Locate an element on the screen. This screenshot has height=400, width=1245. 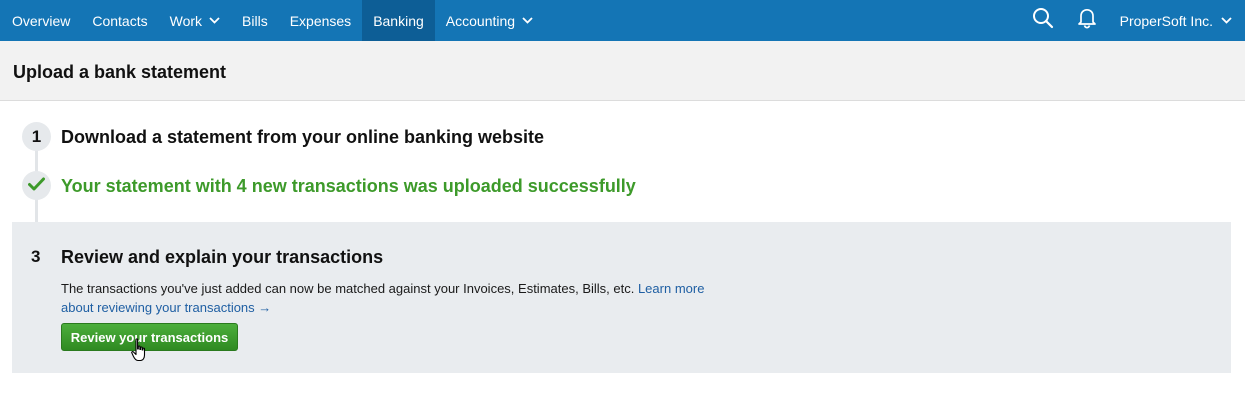
nav-right-tools: ProperSoft Inc. is located at coordinates (1136, 20).